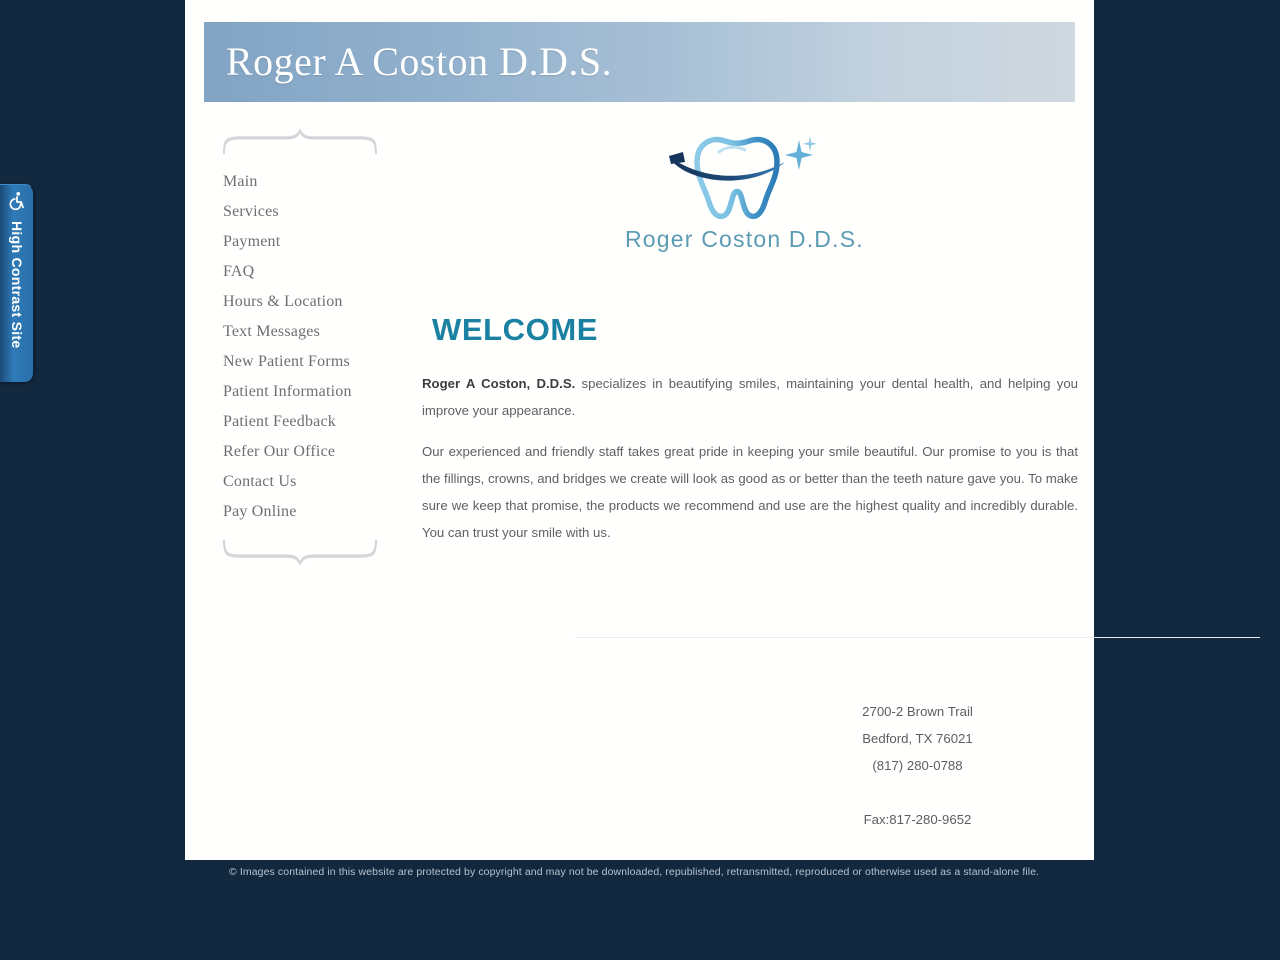 This screenshot has width=1280, height=960. I want to click on sidebar-item-hours-location: Hours & Location, so click(314, 302).